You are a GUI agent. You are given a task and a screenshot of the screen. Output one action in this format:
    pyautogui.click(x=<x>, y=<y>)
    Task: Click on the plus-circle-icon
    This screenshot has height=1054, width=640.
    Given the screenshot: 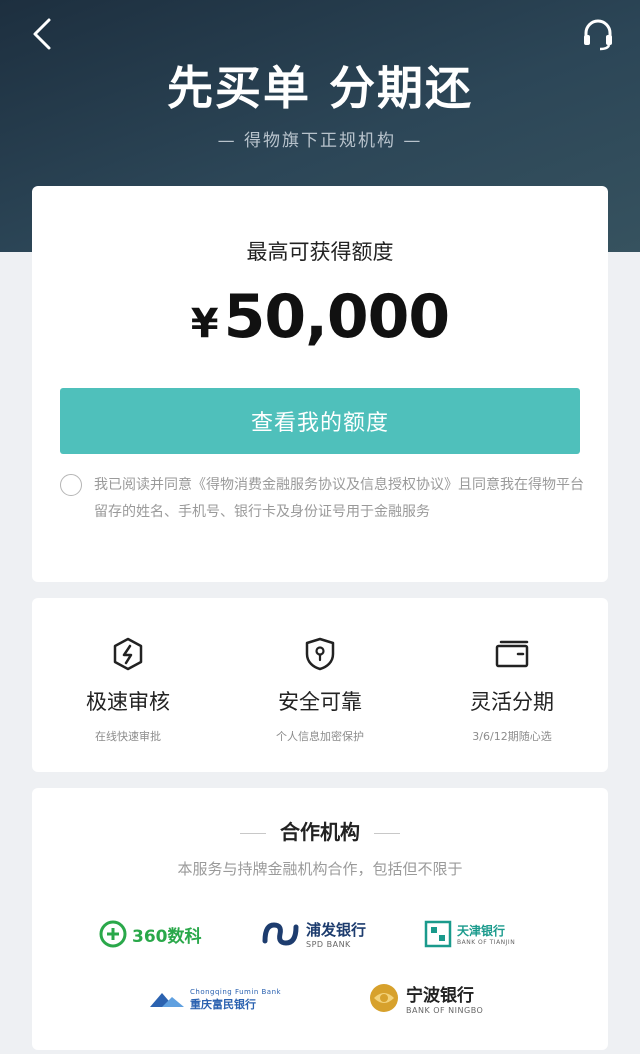 What is the action you would take?
    pyautogui.click(x=113, y=934)
    